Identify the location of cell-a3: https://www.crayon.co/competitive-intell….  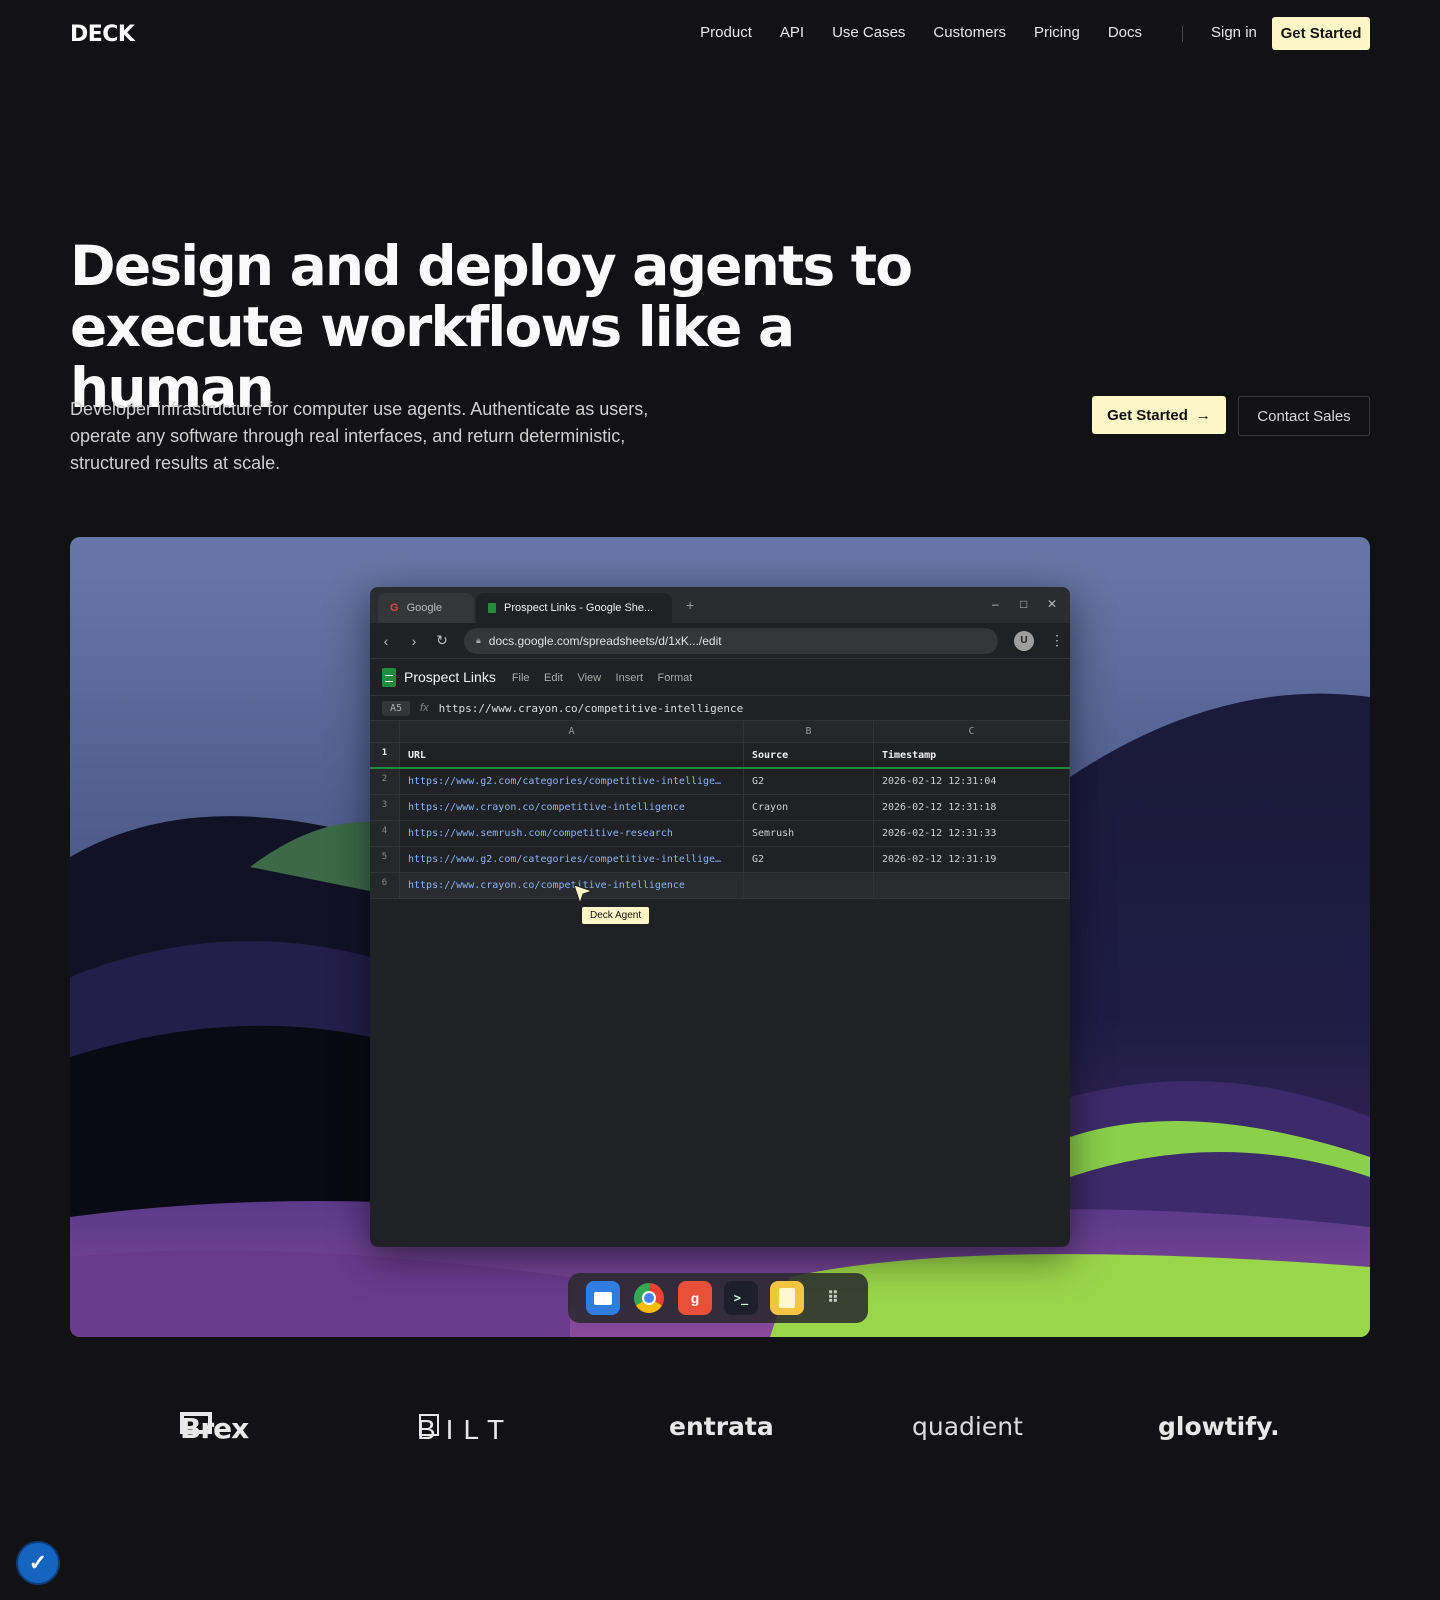
(572, 807).